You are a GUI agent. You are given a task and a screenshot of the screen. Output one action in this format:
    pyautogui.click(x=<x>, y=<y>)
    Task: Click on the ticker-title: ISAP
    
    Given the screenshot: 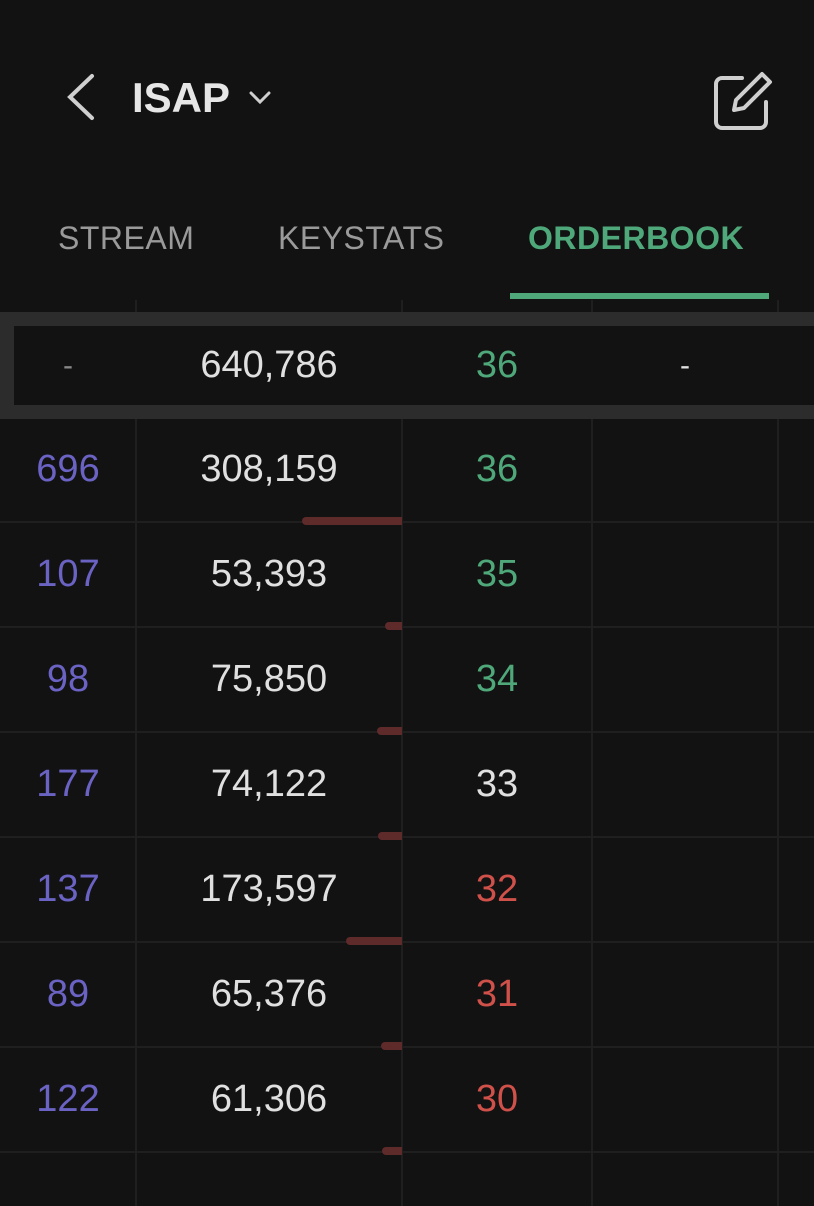 What is the action you would take?
    pyautogui.click(x=181, y=98)
    